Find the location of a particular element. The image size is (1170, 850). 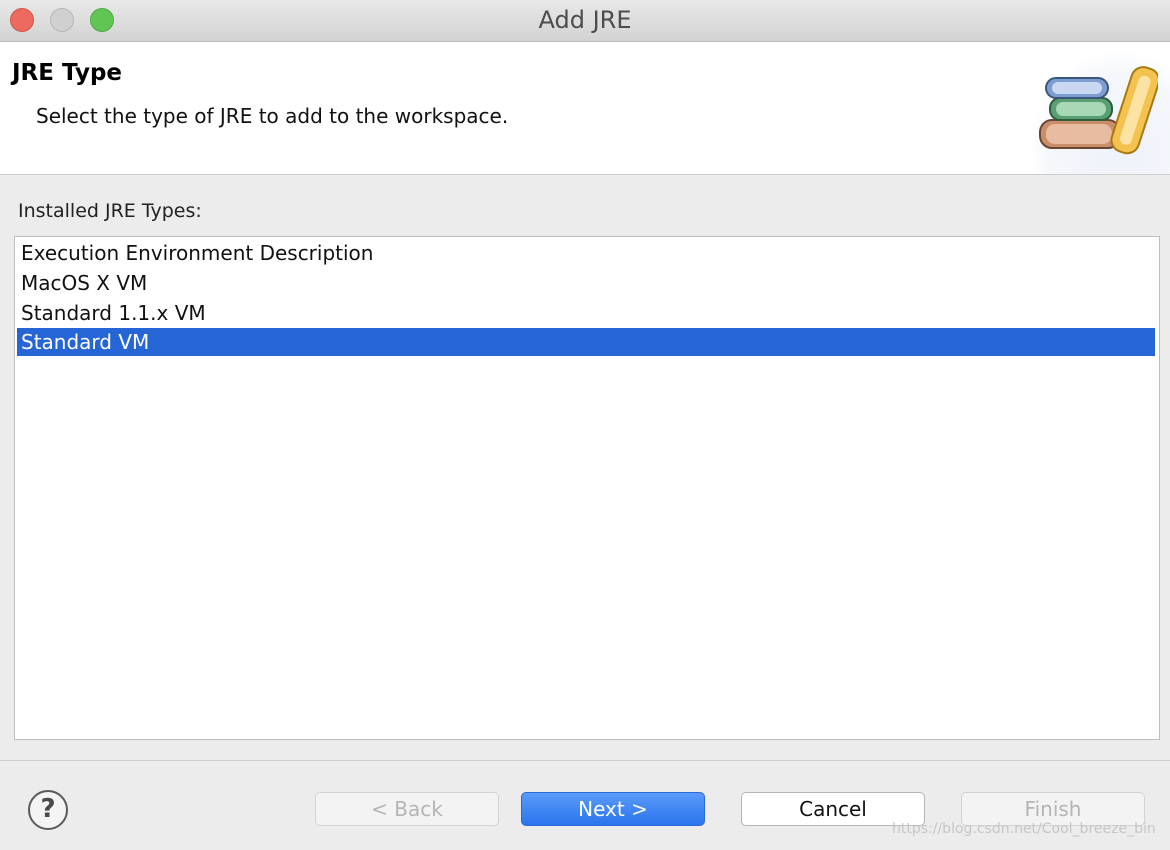

help-button: ? is located at coordinates (48, 810).